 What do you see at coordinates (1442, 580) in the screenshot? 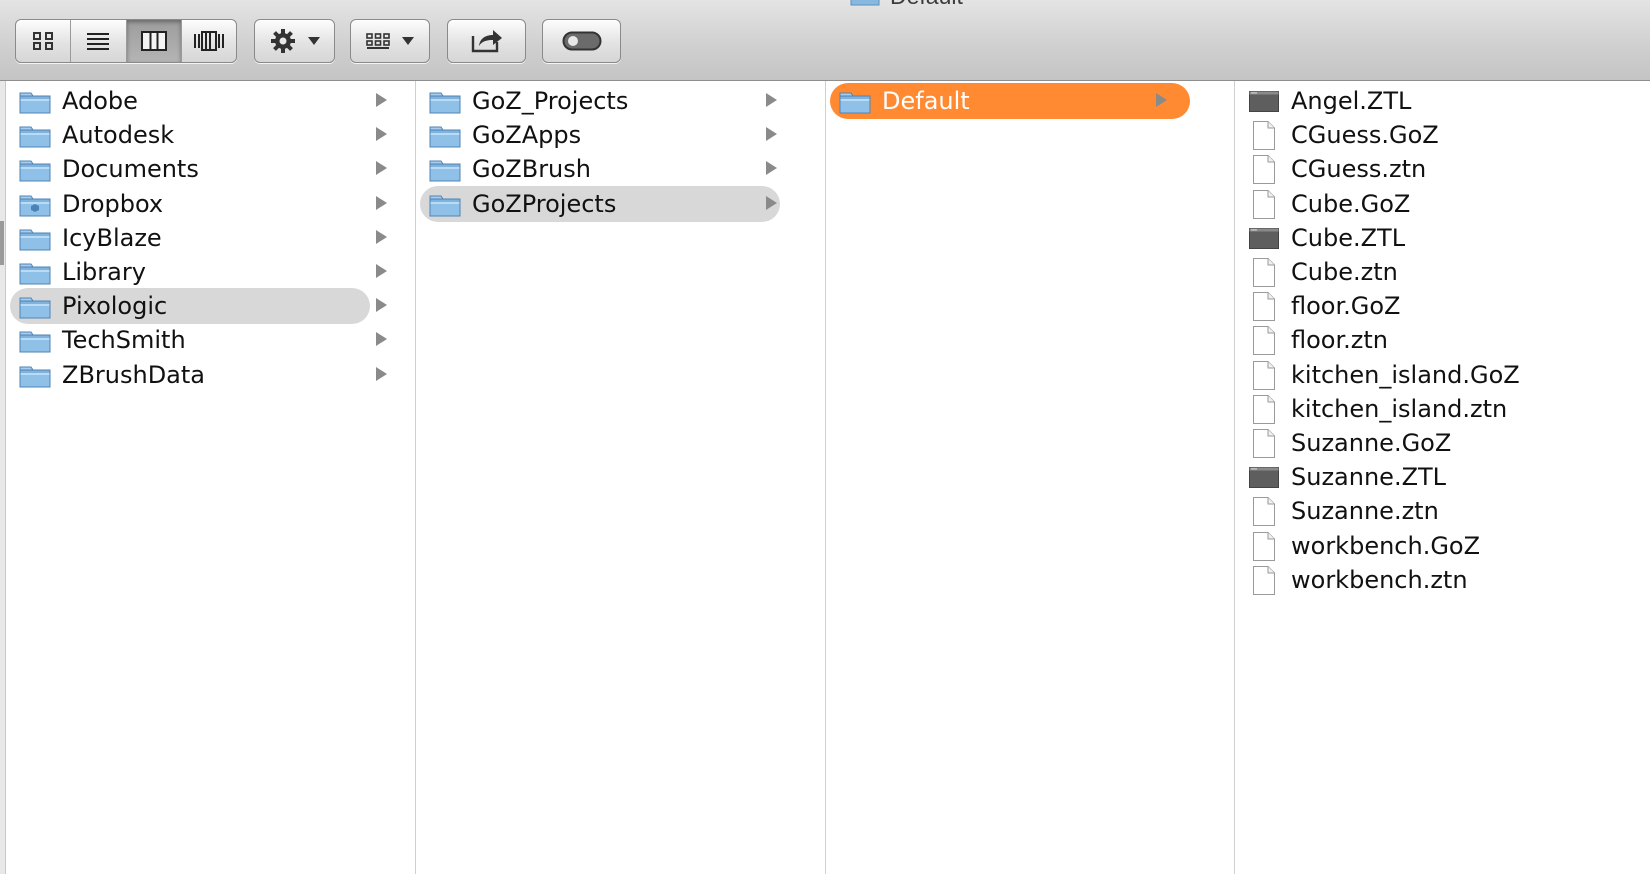
I see `file-item-workbench-ztn: workbench.ztn` at bounding box center [1442, 580].